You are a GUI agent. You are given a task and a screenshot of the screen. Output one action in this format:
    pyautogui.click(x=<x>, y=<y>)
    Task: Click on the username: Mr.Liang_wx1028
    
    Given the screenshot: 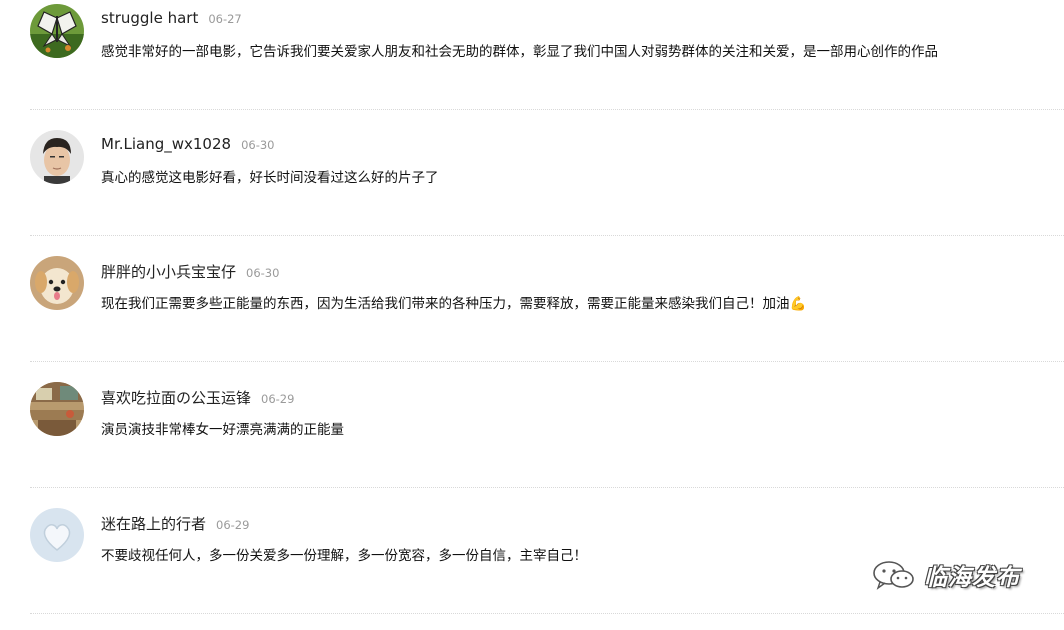 What is the action you would take?
    pyautogui.click(x=166, y=144)
    